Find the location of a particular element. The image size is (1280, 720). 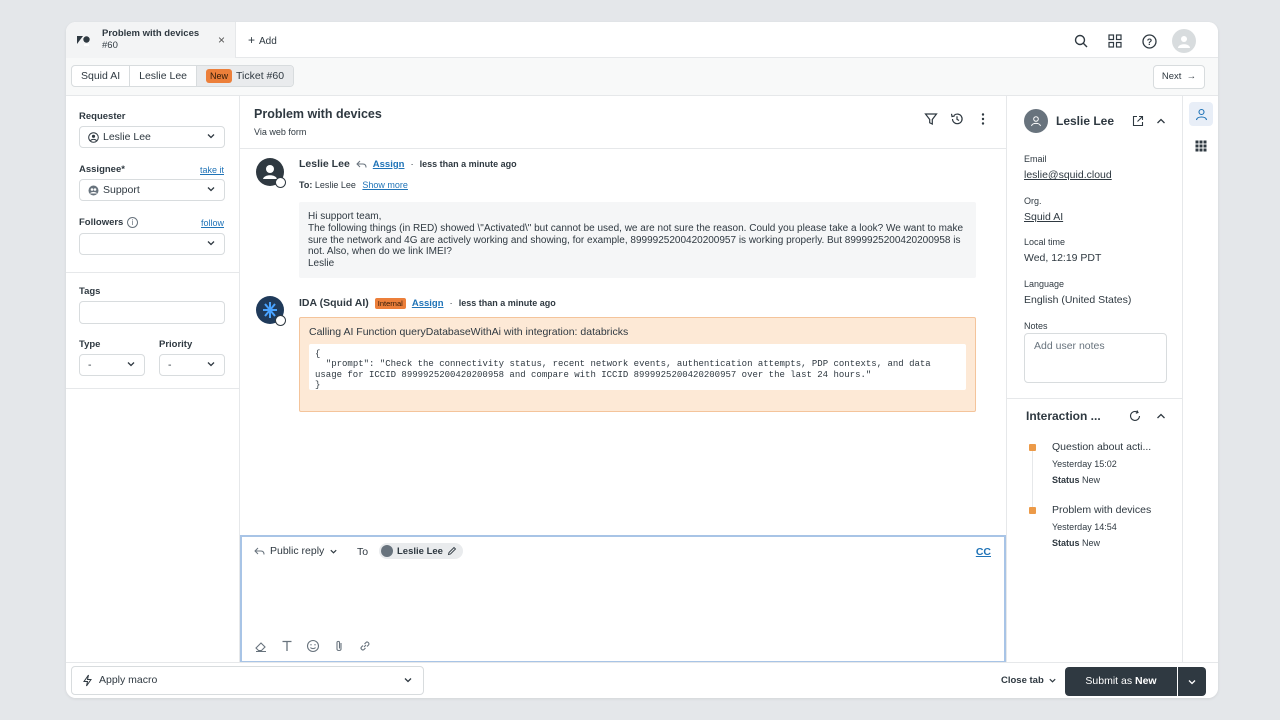

ticket-tab: Problem with devices #60 × is located at coordinates (151, 40).